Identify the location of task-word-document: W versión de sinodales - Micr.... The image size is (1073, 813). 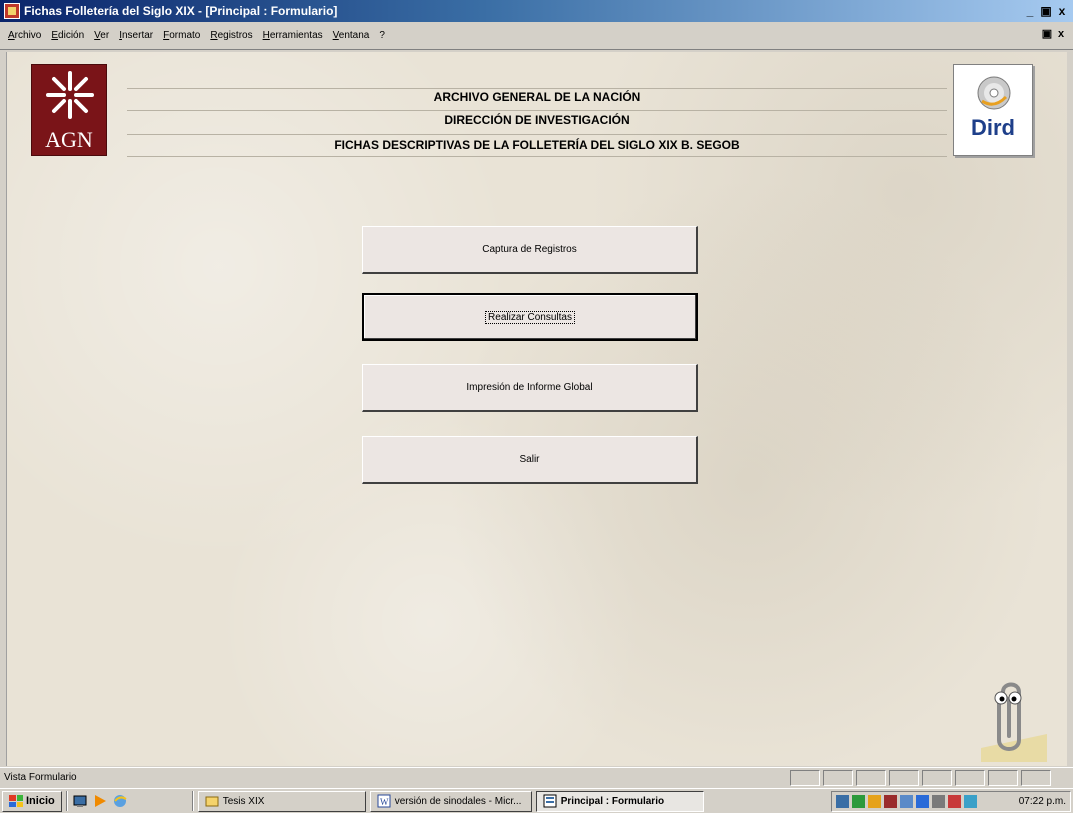
(450, 801).